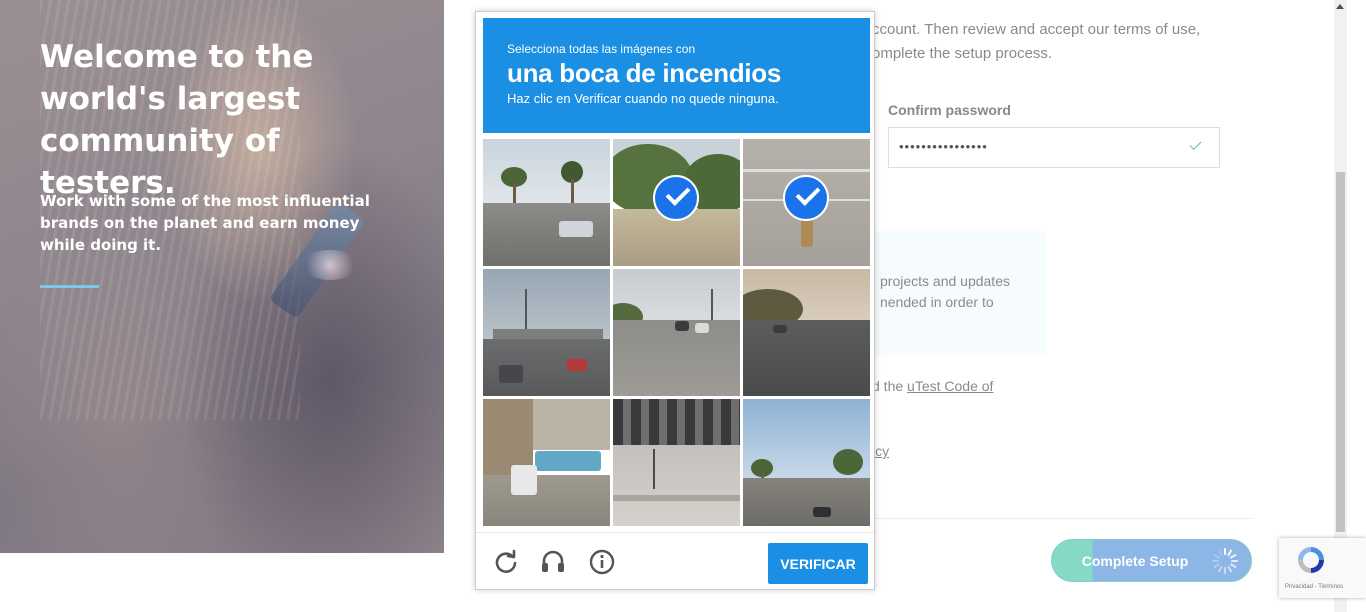 The image size is (1366, 612). Describe the element at coordinates (1340, 352) in the screenshot. I see `scrollbar-thumb` at that location.